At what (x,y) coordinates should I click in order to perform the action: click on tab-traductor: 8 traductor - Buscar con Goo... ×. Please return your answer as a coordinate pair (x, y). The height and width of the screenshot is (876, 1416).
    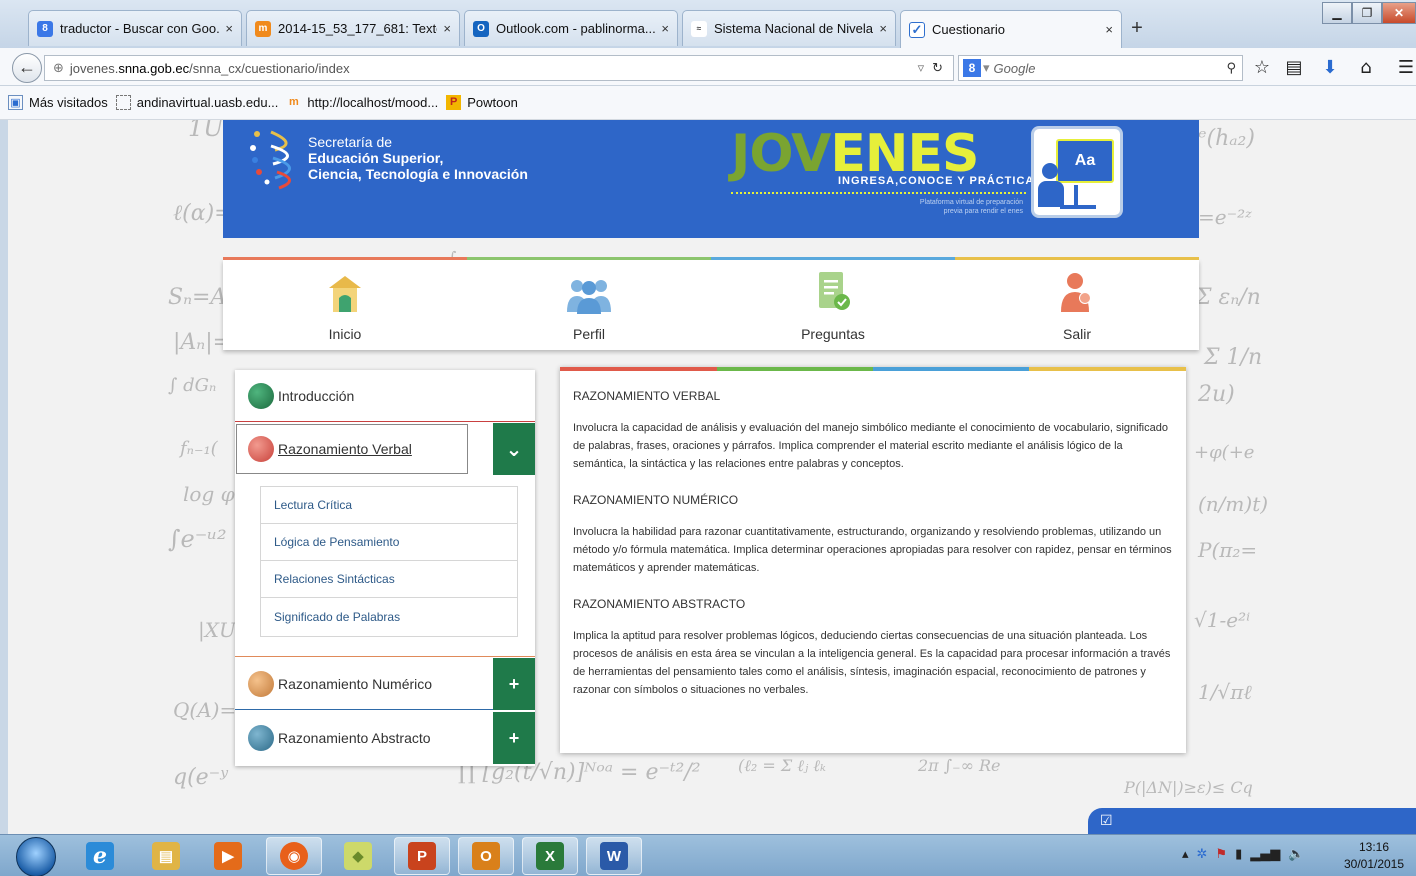
    Looking at the image, I should click on (135, 28).